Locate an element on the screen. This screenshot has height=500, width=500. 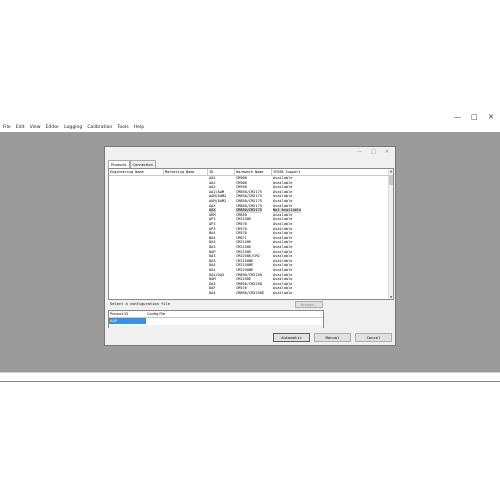
manual-button: Manual is located at coordinates (332, 337).